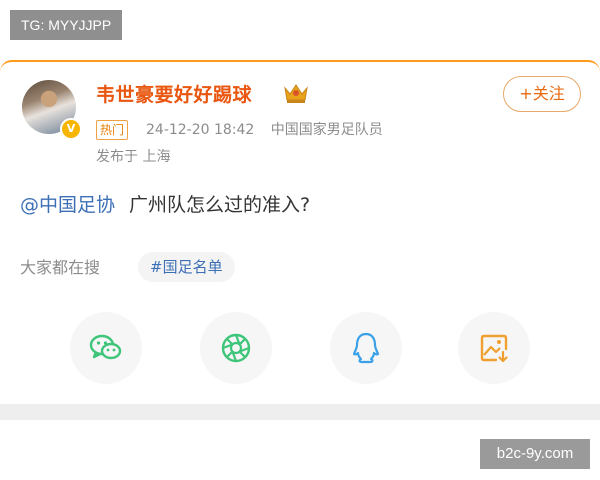 This screenshot has width=600, height=480. Describe the element at coordinates (133, 157) in the screenshot. I see `post-location: 发布于 上海` at that location.